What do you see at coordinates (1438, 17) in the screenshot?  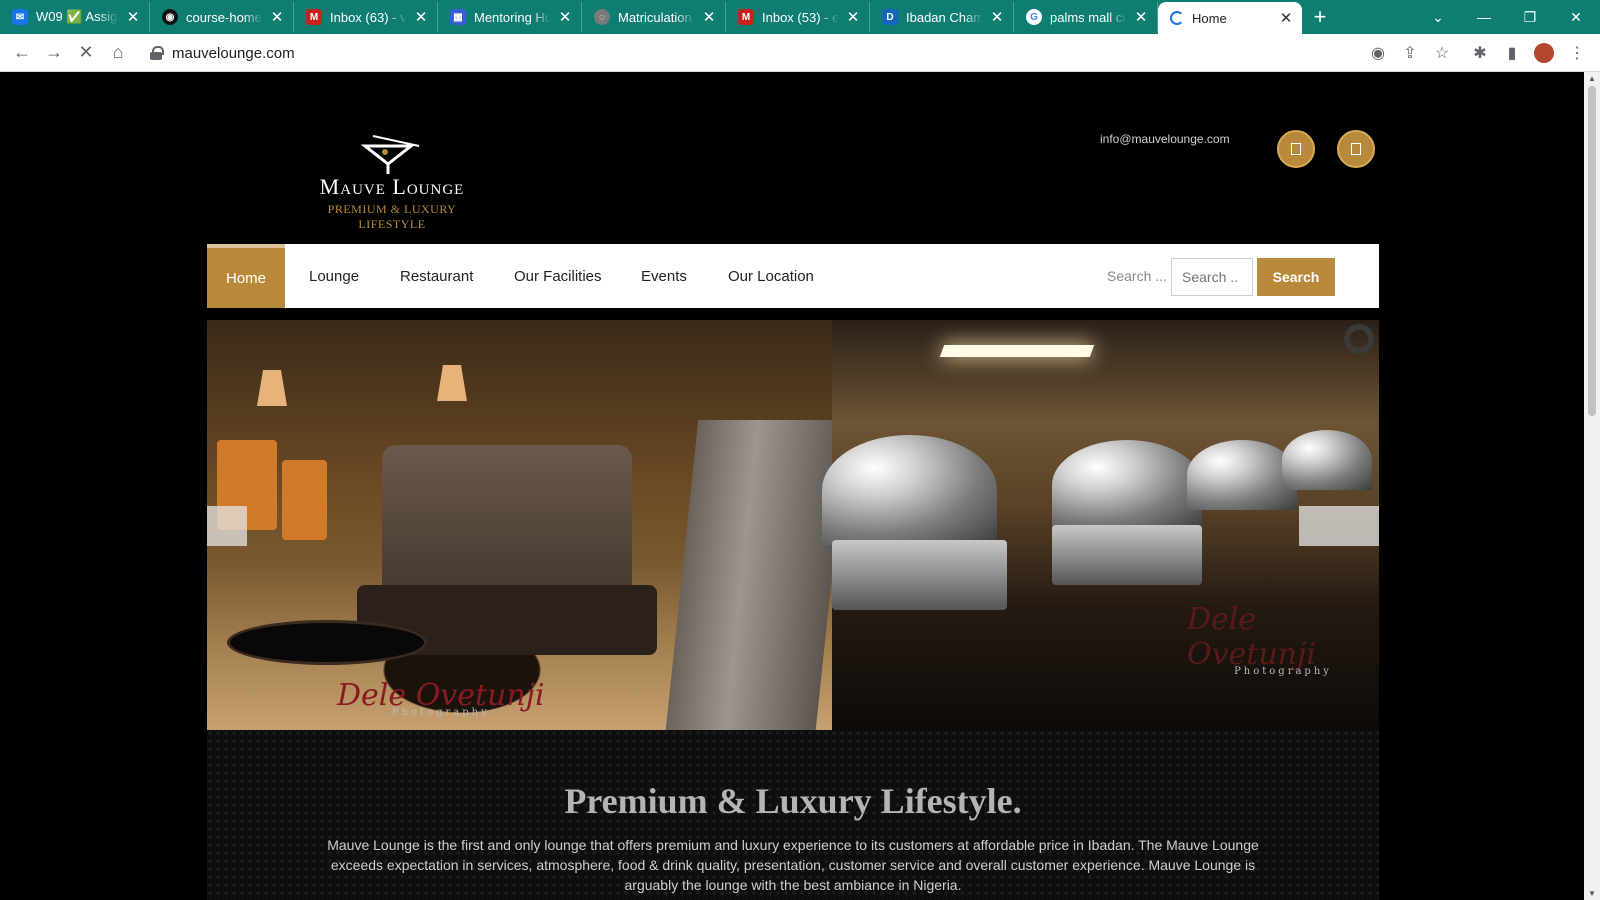 I see `tab-search-icon: ⌄` at bounding box center [1438, 17].